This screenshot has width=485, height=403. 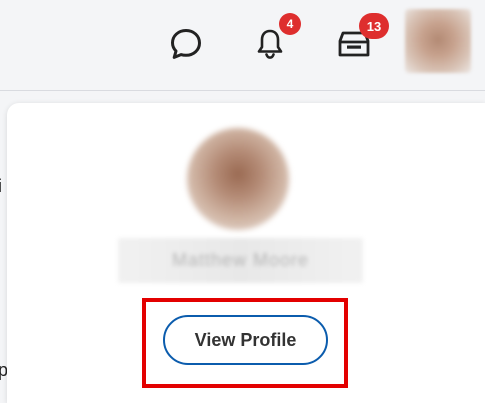 I want to click on profile-avatar, so click(x=238, y=179).